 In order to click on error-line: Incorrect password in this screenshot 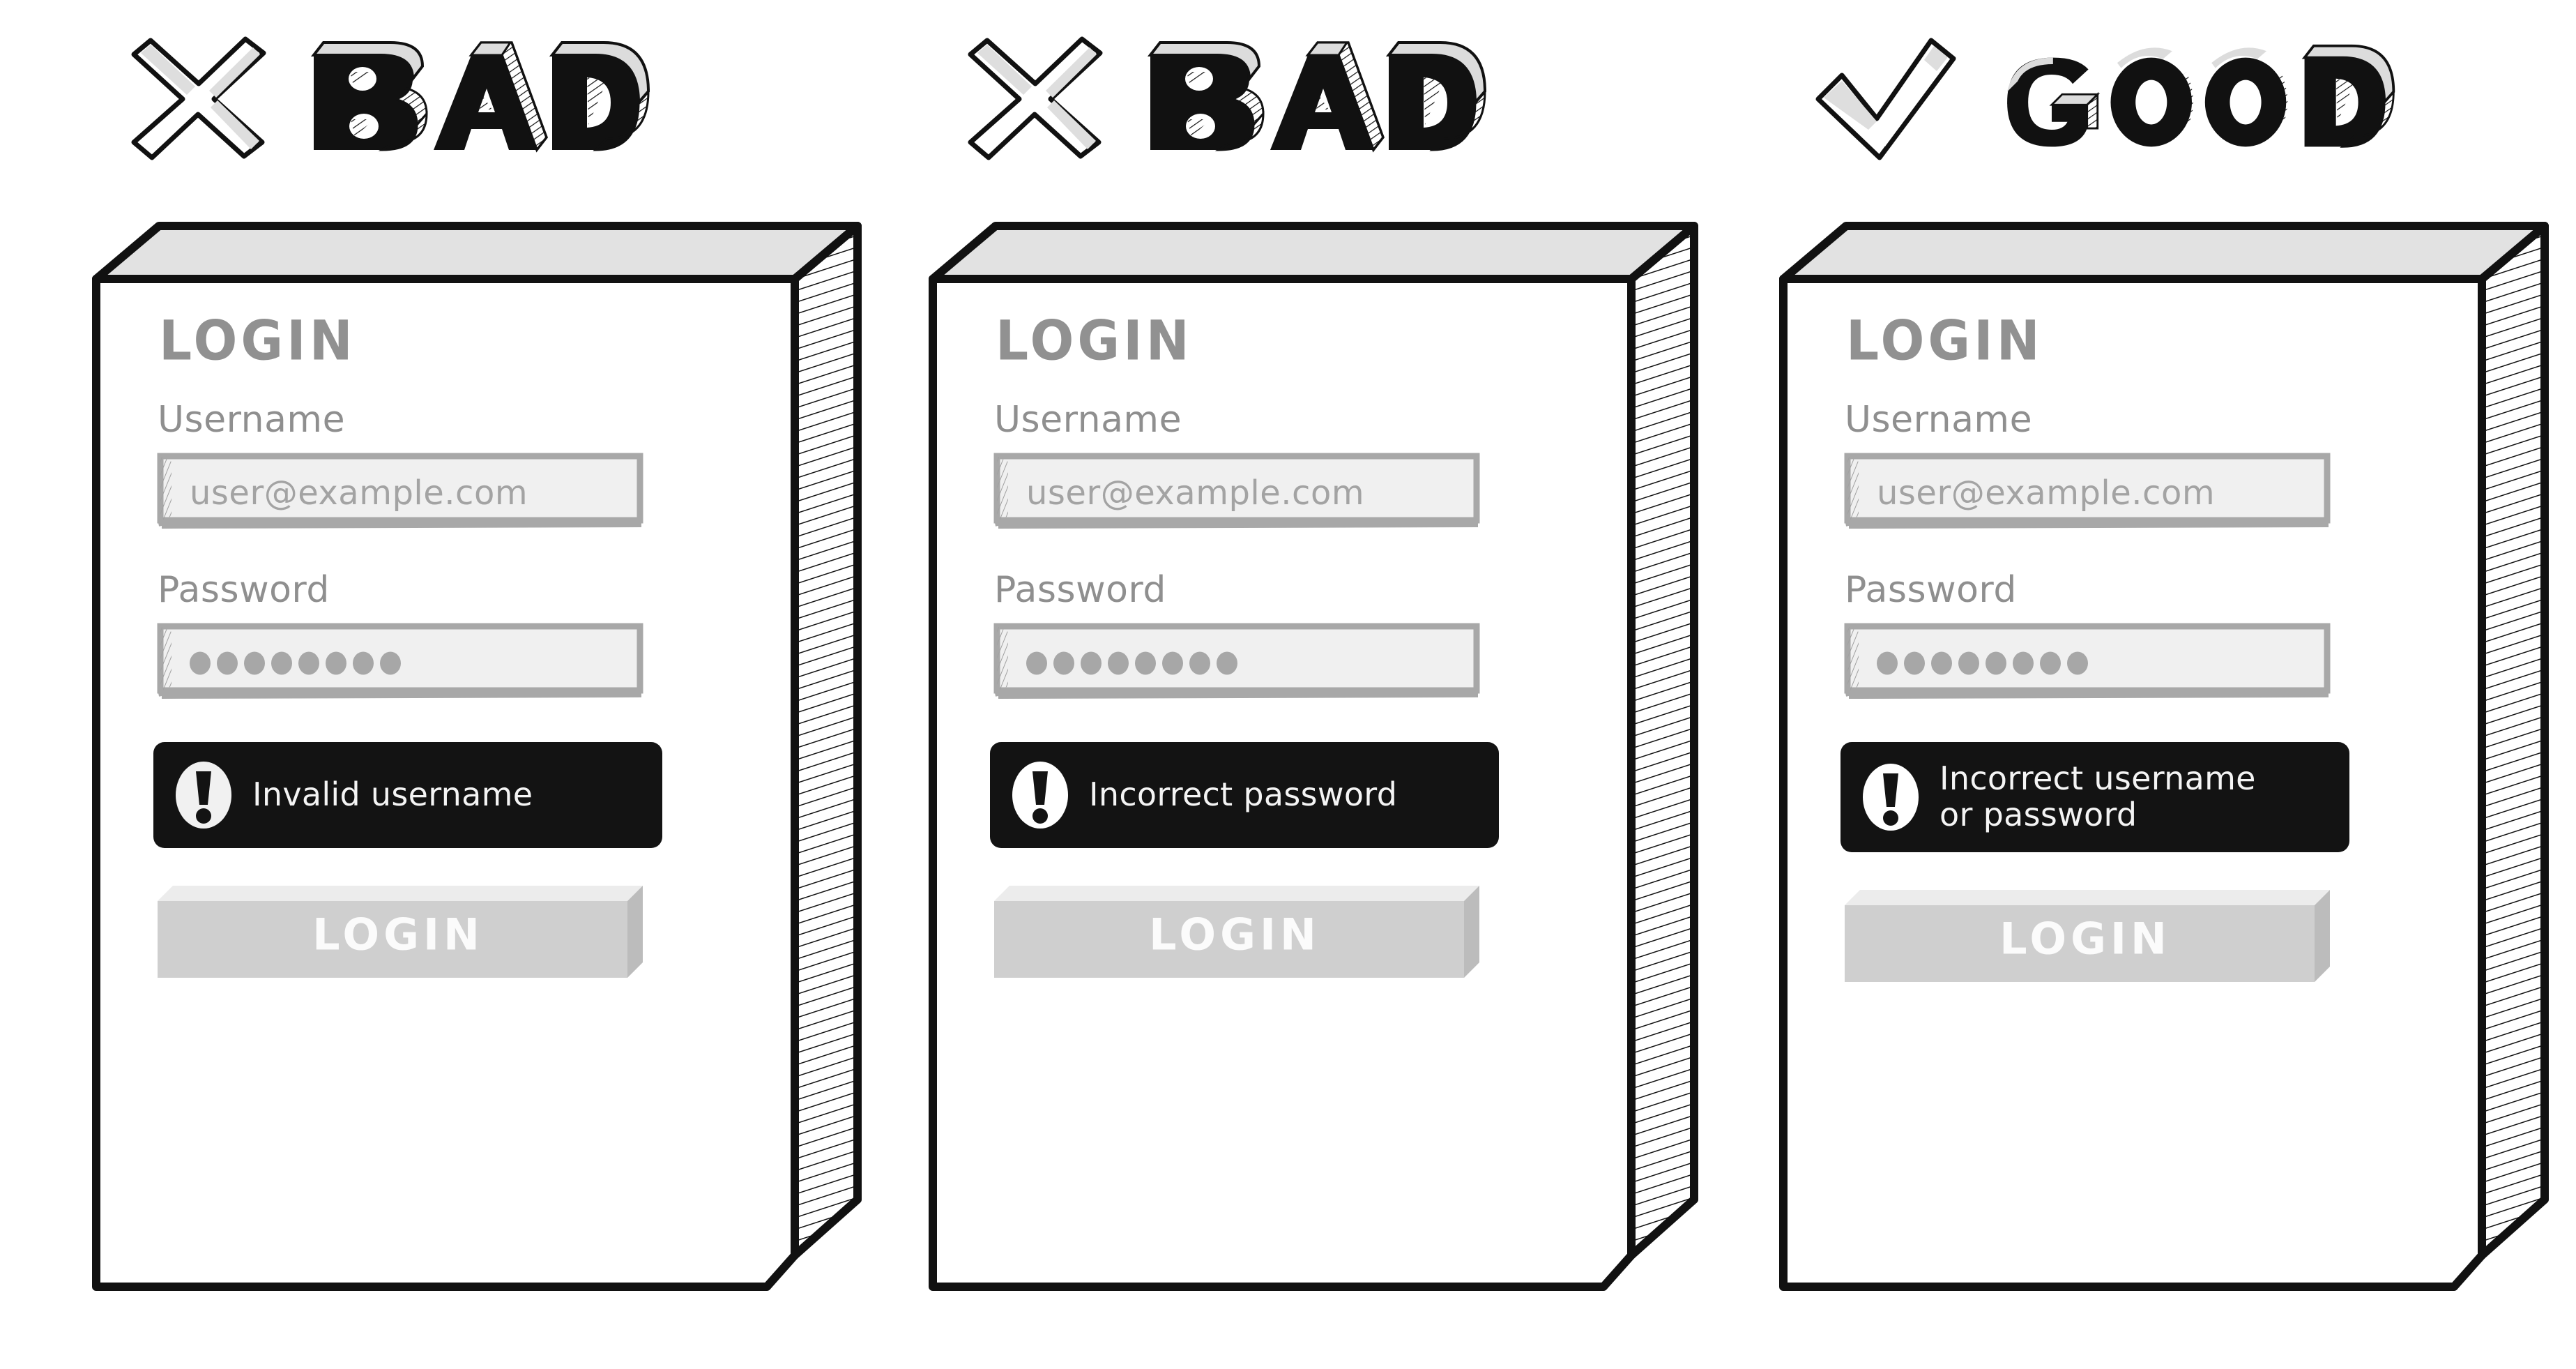, I will do `click(1243, 795)`.